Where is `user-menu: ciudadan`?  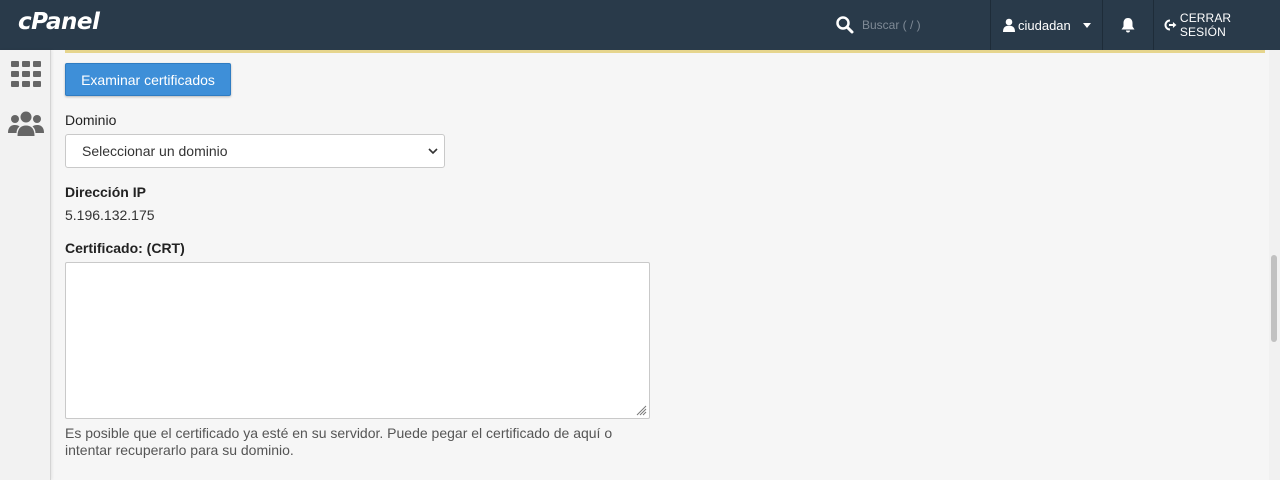
user-menu: ciudadan is located at coordinates (1049, 25).